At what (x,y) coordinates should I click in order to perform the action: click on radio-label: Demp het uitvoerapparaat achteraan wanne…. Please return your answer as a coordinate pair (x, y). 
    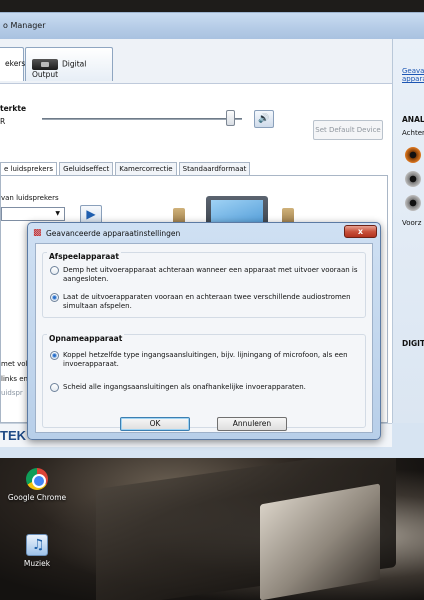
    Looking at the image, I should click on (210, 274).